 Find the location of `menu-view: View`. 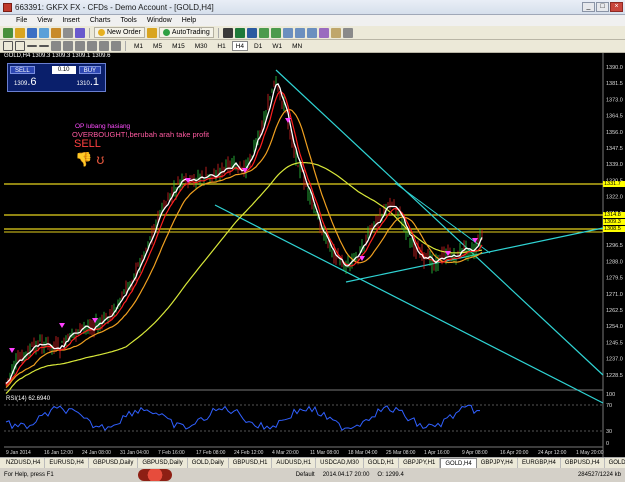

menu-view: View is located at coordinates (44, 20).